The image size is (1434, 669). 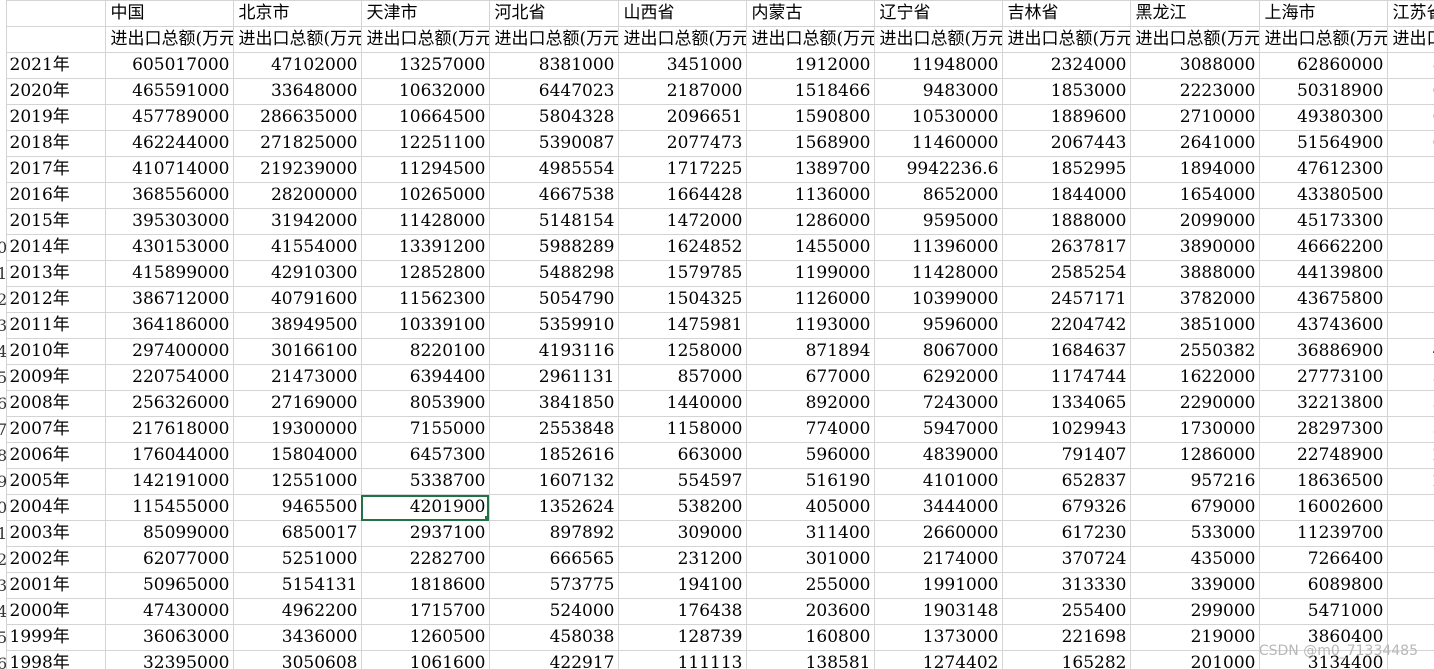 What do you see at coordinates (1066, 351) in the screenshot?
I see `value-cell: 1684637` at bounding box center [1066, 351].